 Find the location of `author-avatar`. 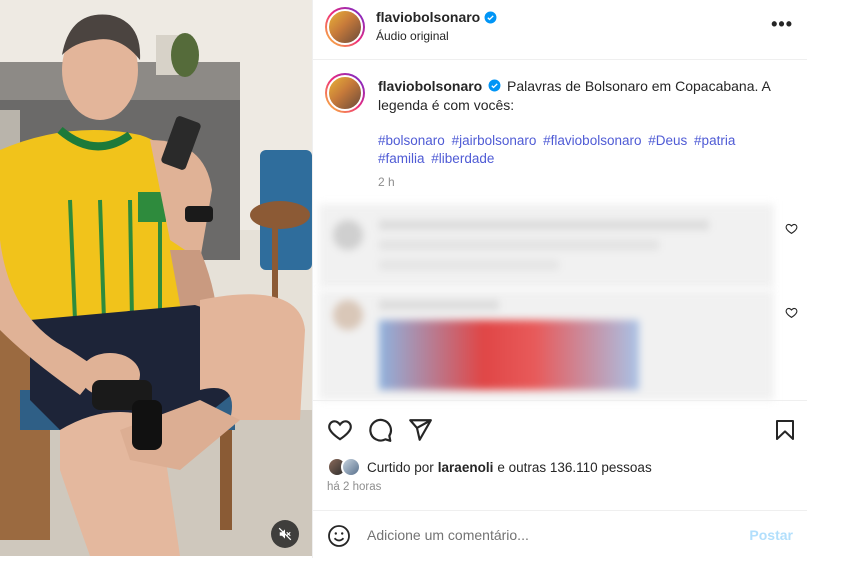

author-avatar is located at coordinates (345, 27).